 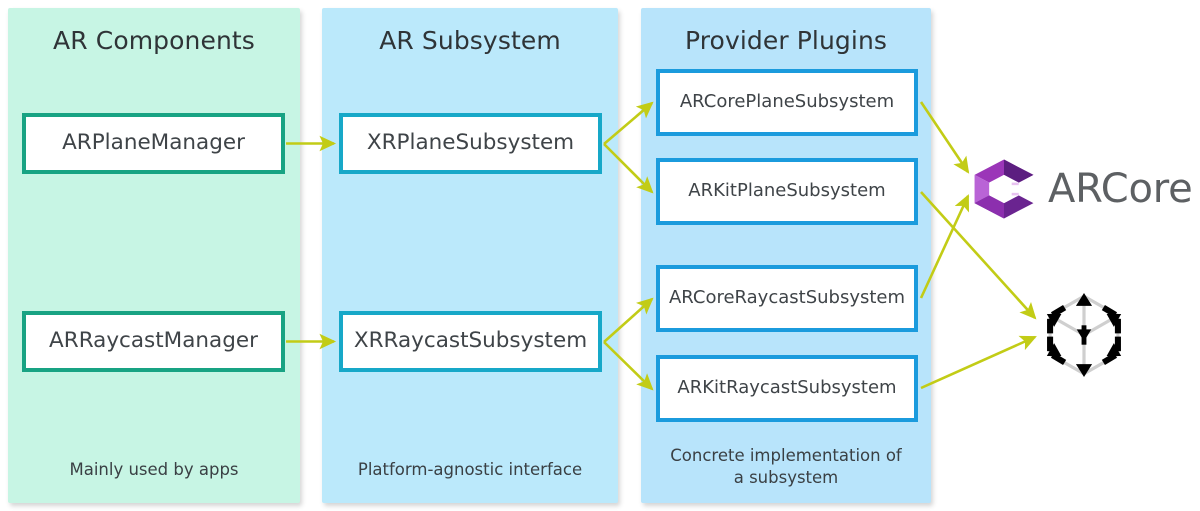 I want to click on column-caption-line-2: a subsystem, so click(x=786, y=478).